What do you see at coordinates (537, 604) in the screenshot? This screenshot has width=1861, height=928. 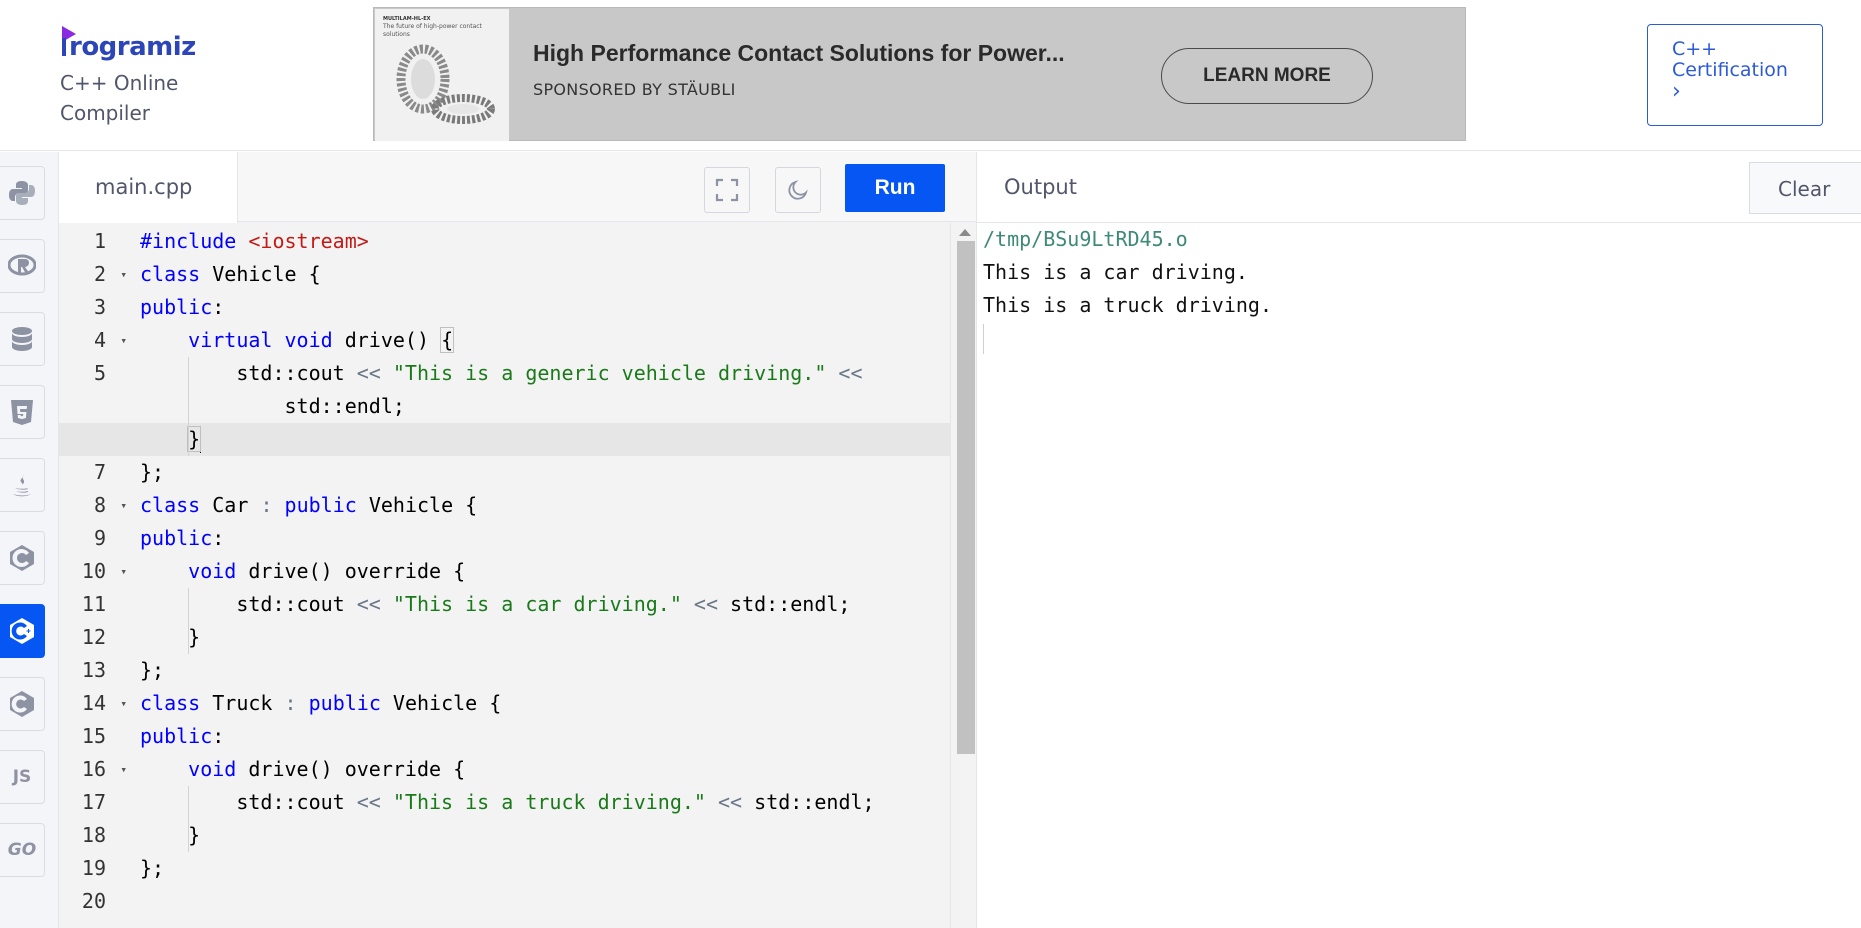 I see `code-token: "This is a car driving."` at bounding box center [537, 604].